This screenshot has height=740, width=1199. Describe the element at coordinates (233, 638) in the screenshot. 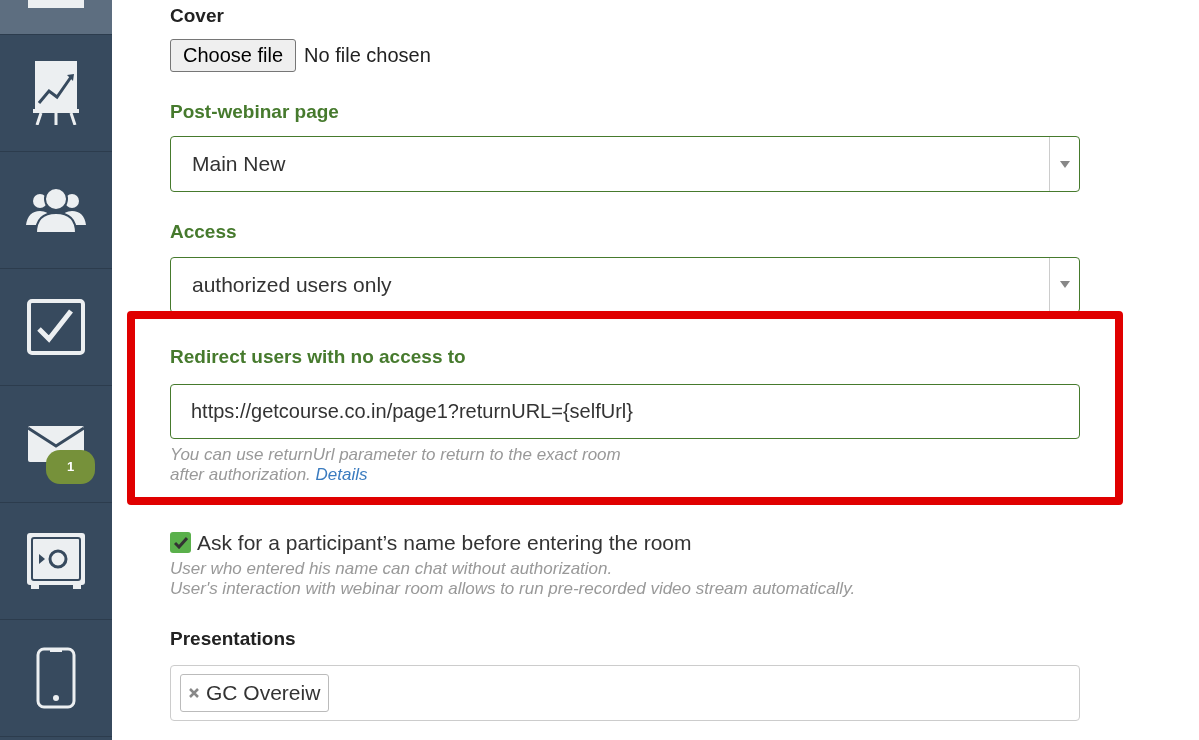

I see `field-label: Presentations` at that location.